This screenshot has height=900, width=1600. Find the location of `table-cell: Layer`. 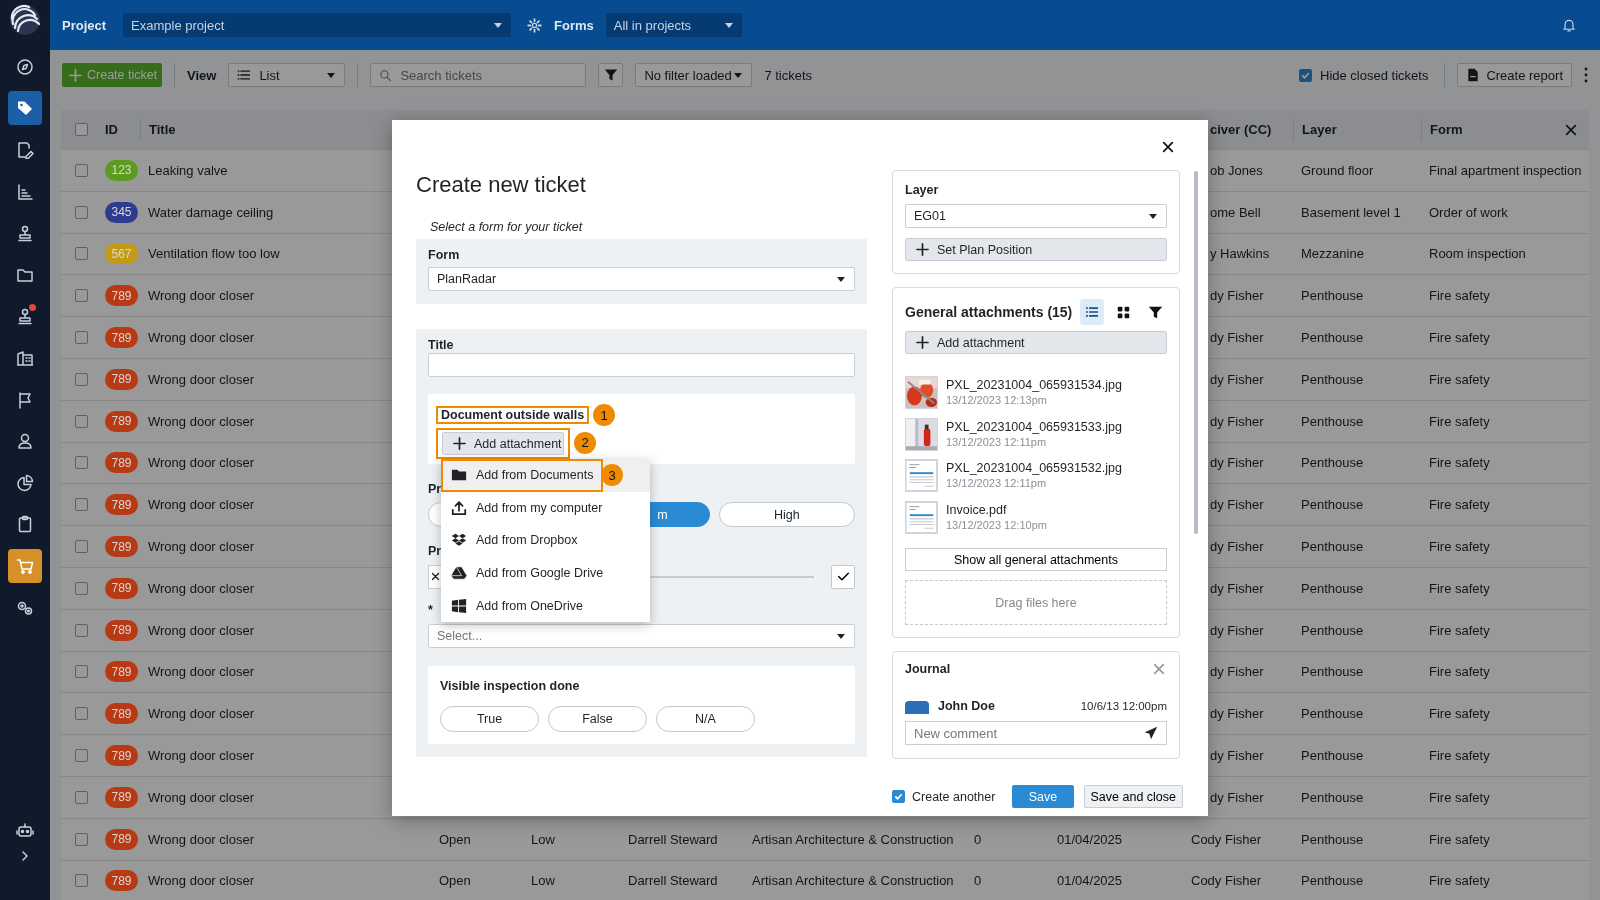

table-cell: Layer is located at coordinates (1319, 129).